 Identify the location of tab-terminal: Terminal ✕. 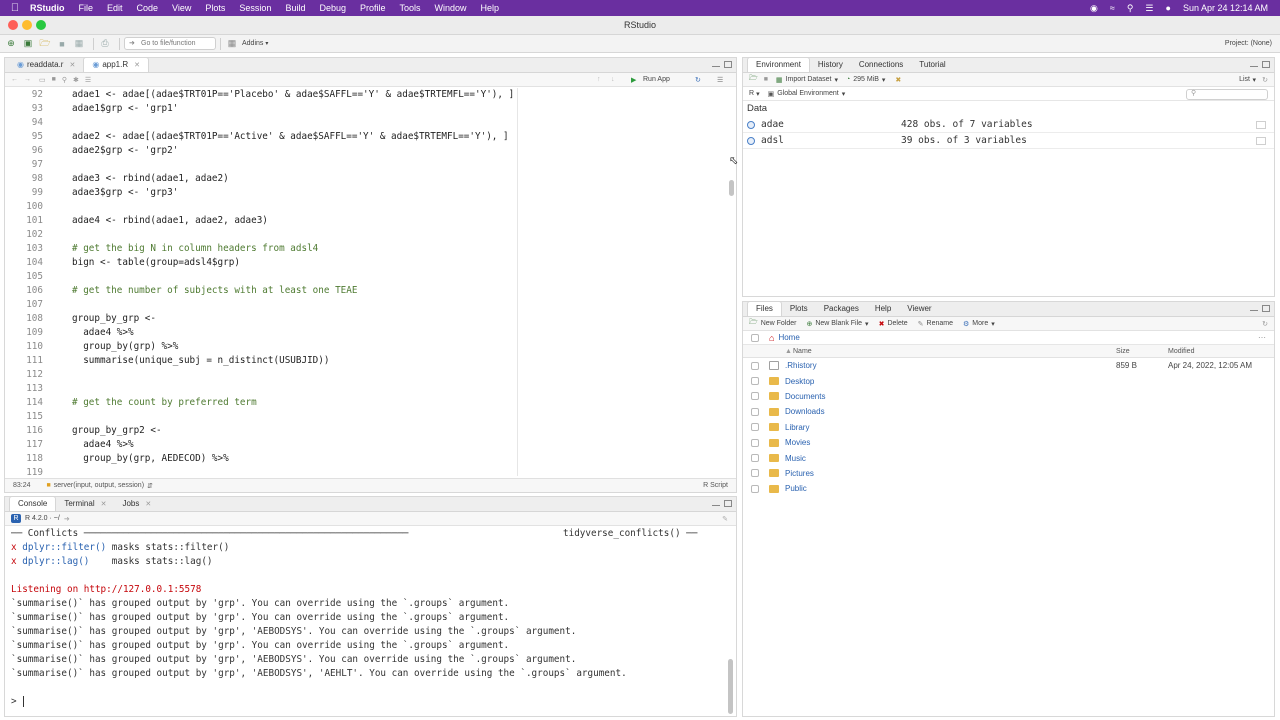
(85, 504).